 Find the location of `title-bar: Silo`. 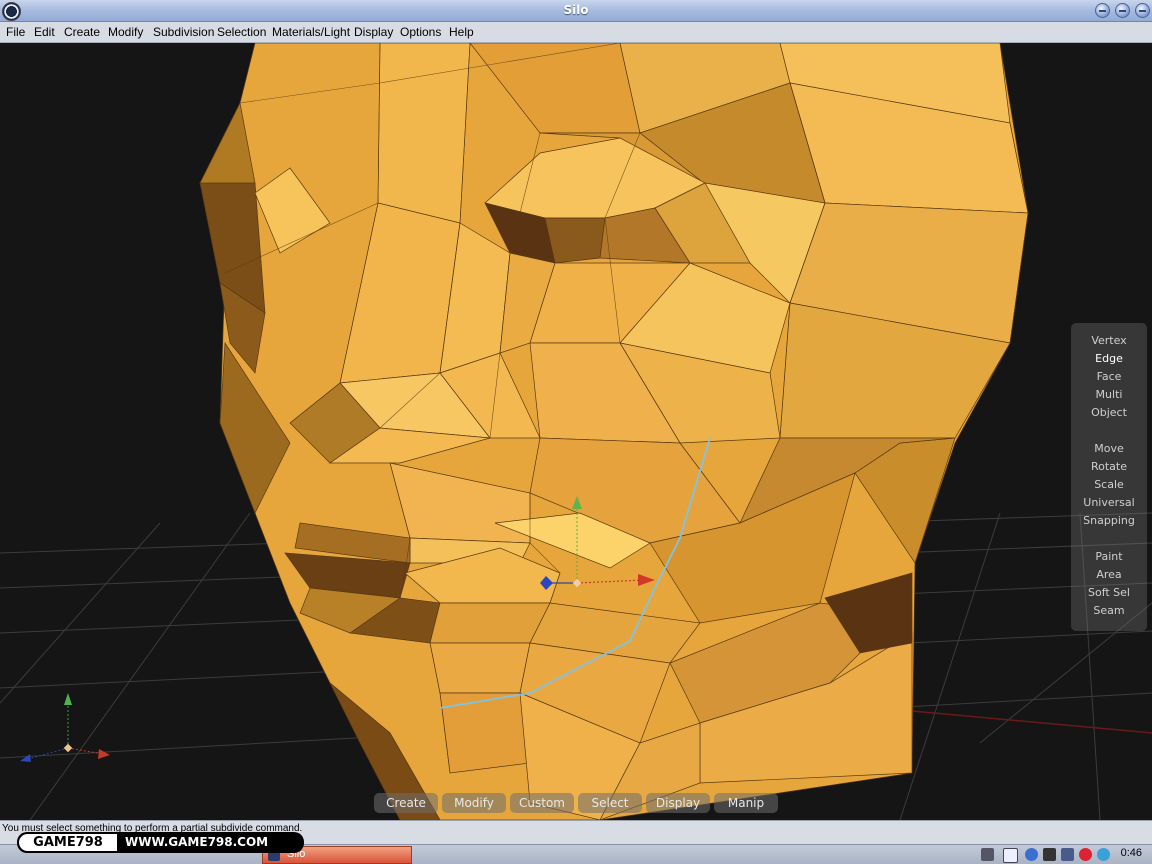

title-bar: Silo is located at coordinates (576, 11).